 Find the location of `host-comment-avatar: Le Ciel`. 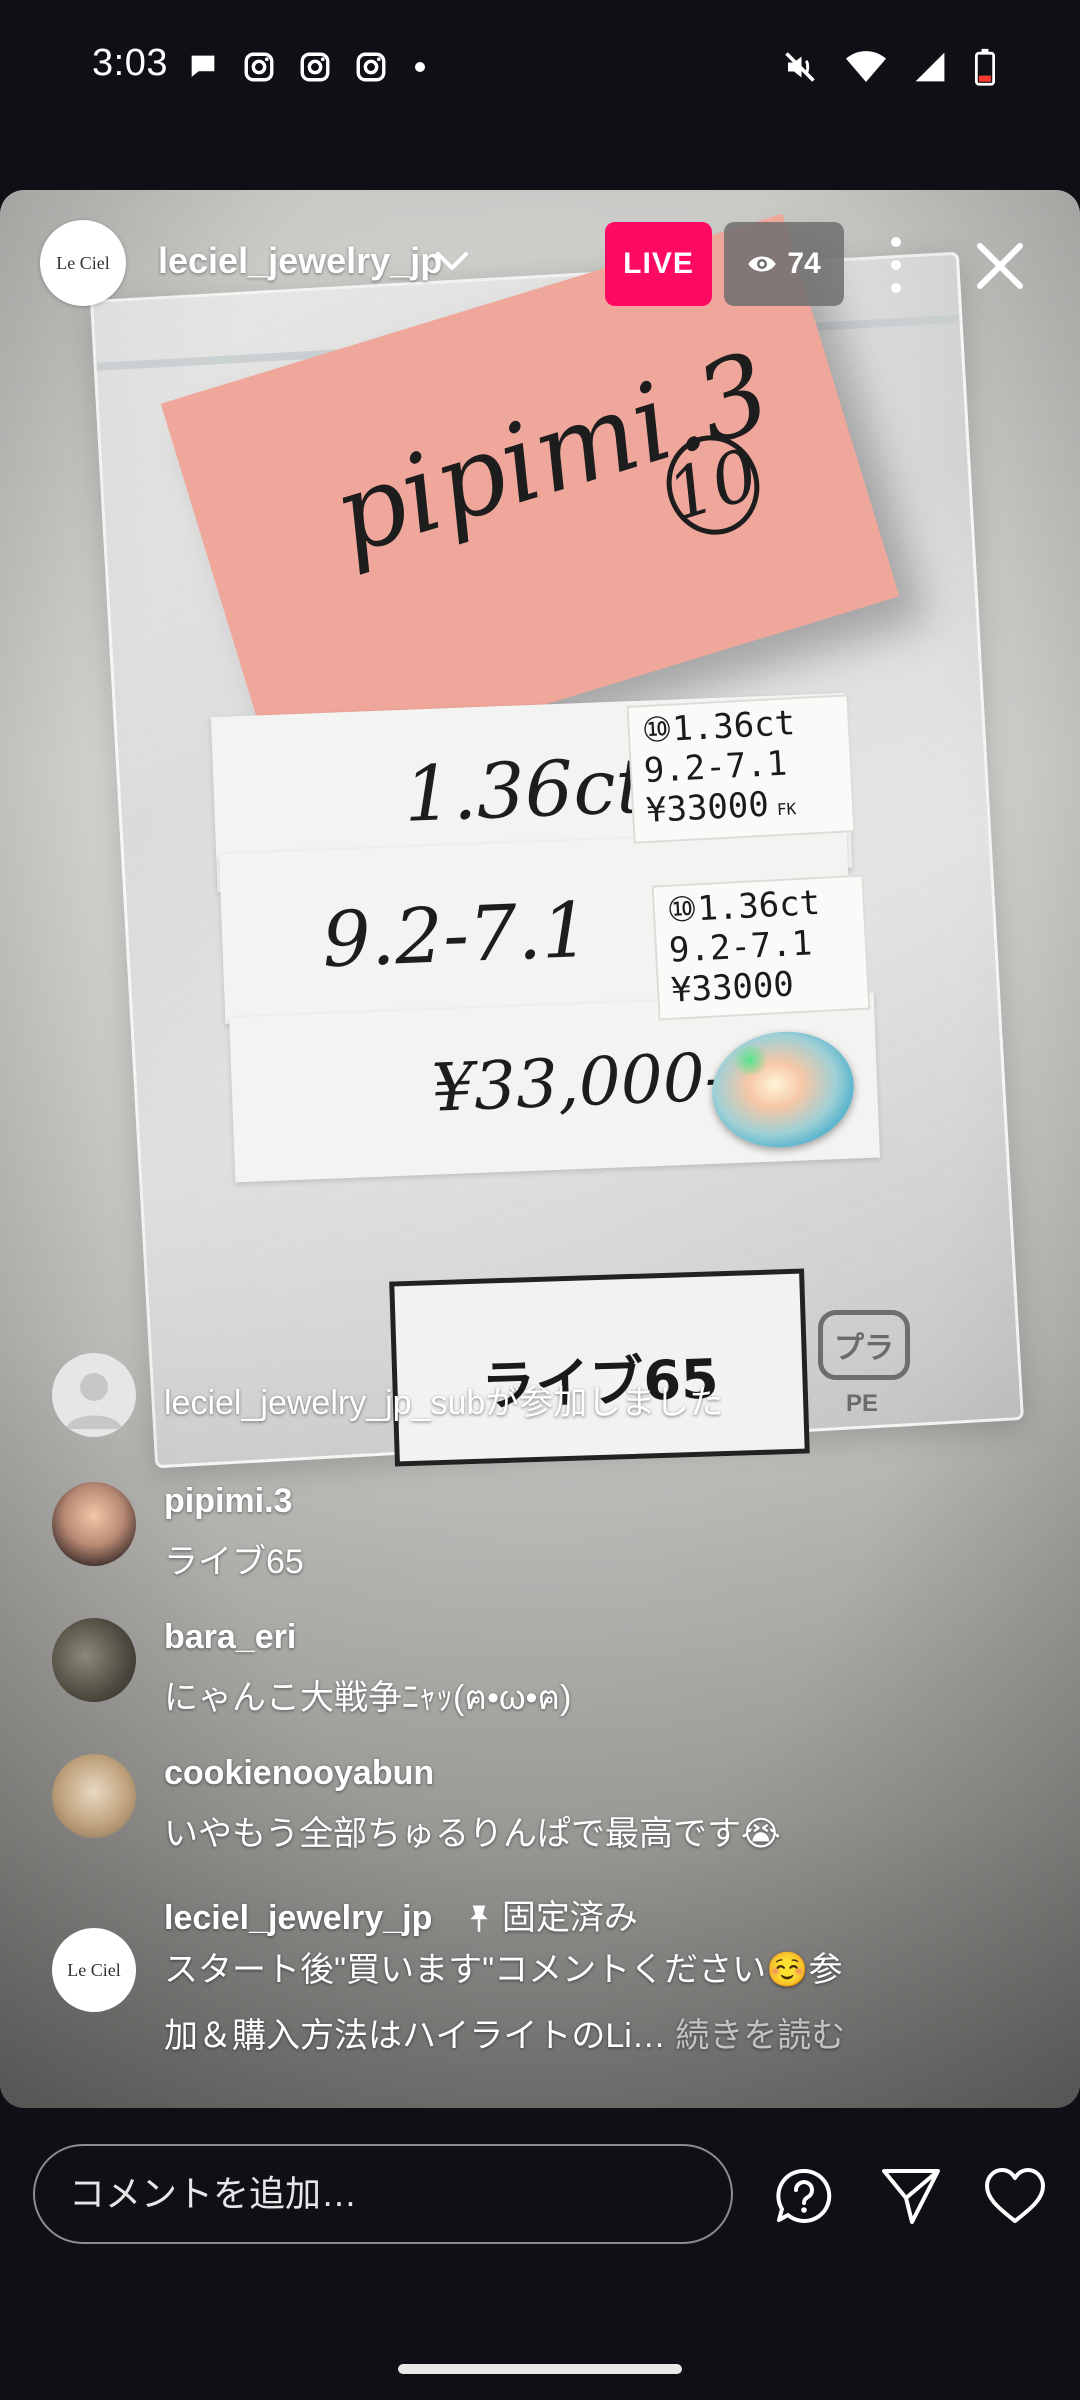

host-comment-avatar: Le Ciel is located at coordinates (94, 1970).